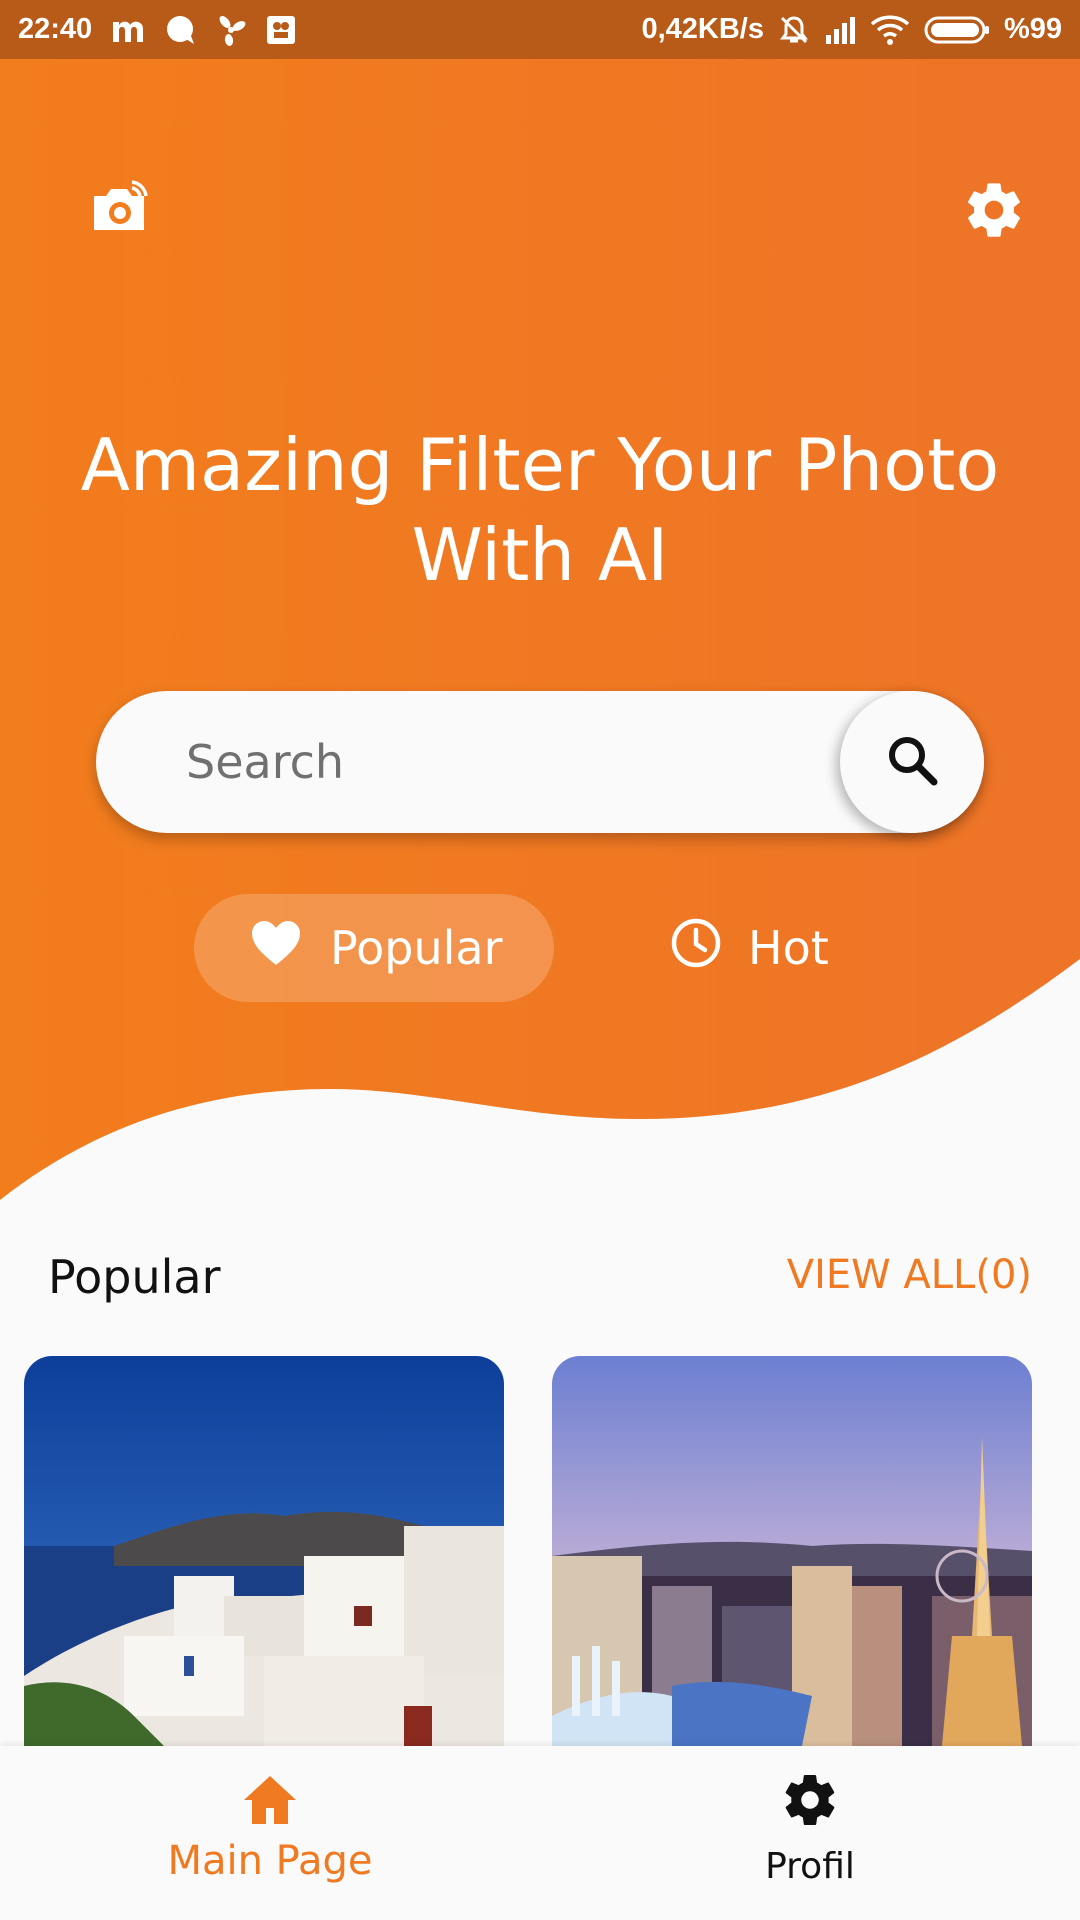  Describe the element at coordinates (270, 1833) in the screenshot. I see `nav-main-page: Main Page` at that location.